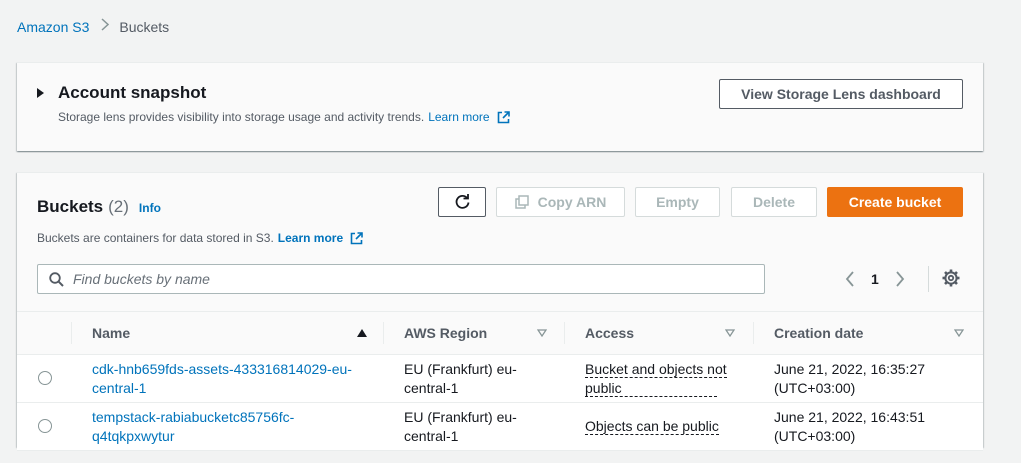 Image resolution: width=1021 pixels, height=463 pixels. I want to click on creation-date-cell: June 21, 2022, 16:35:27 (UTC+03:00), so click(874, 379).